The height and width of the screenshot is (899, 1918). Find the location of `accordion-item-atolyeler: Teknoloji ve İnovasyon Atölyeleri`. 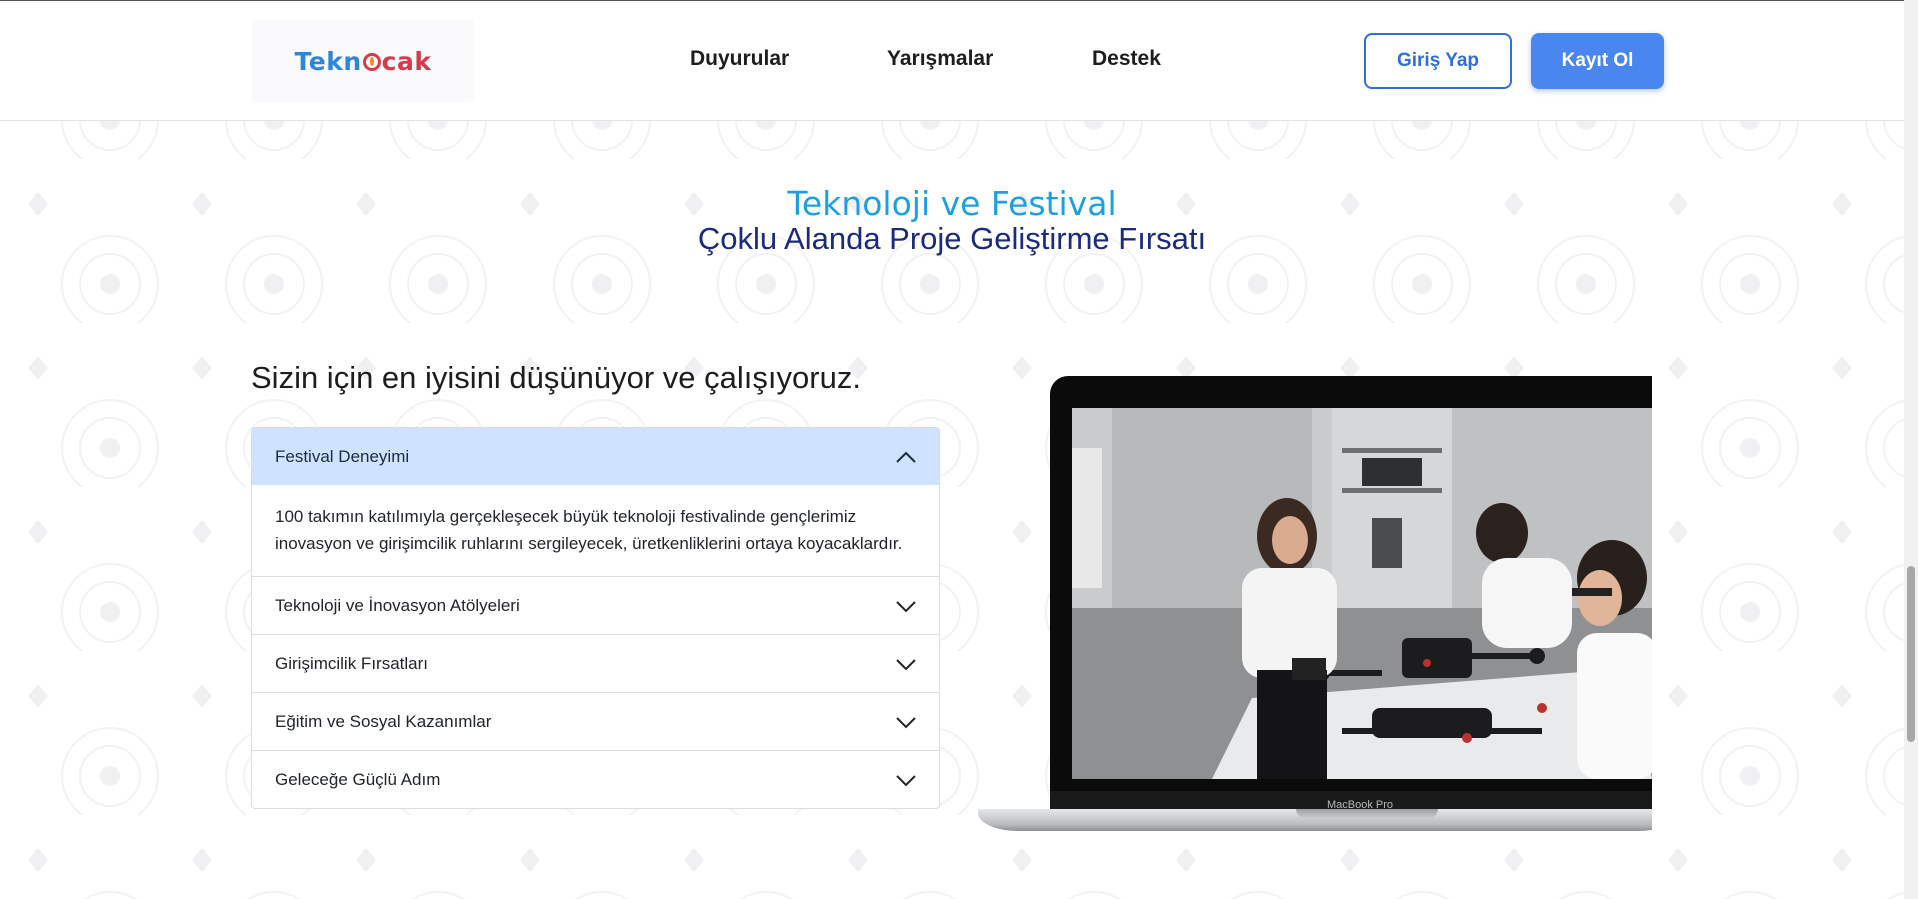

accordion-item-atolyeler: Teknoloji ve İnovasyon Atölyeleri is located at coordinates (595, 605).